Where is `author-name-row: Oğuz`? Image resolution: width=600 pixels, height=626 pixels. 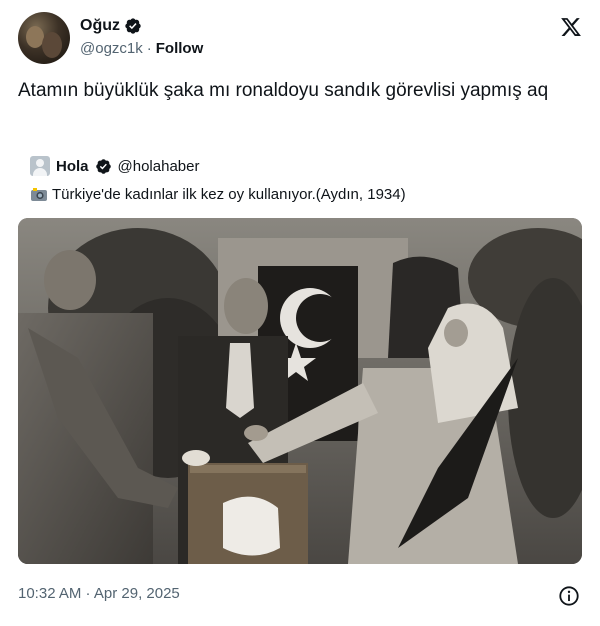
author-name-row: Oğuz is located at coordinates (111, 26).